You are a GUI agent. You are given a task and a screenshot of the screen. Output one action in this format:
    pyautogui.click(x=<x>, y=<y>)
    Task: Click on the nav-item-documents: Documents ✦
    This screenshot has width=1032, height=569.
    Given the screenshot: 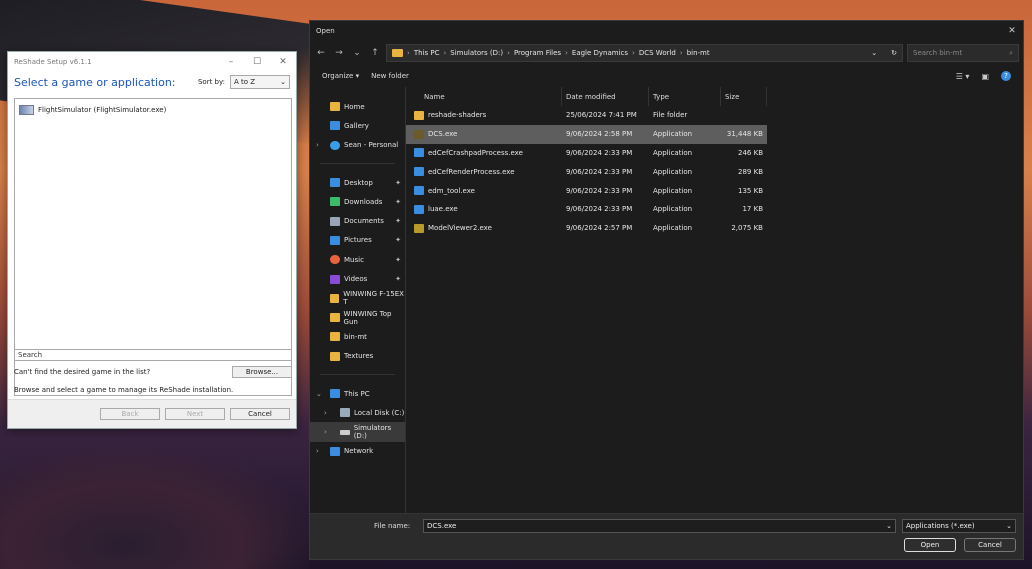 What is the action you would take?
    pyautogui.click(x=357, y=220)
    